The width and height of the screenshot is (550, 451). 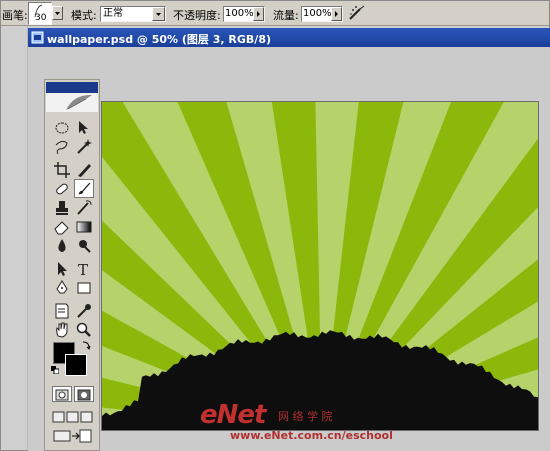 I want to click on path-select-tool, so click(x=62, y=268).